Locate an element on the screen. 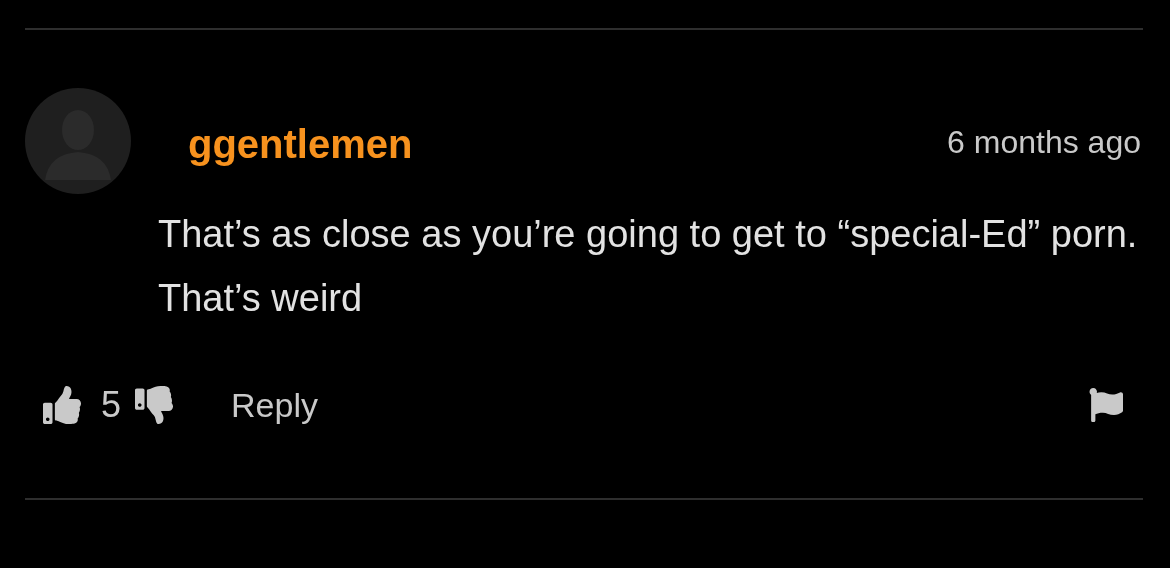 Image resolution: width=1170 pixels, height=568 pixels. reply-button: Reply is located at coordinates (274, 405).